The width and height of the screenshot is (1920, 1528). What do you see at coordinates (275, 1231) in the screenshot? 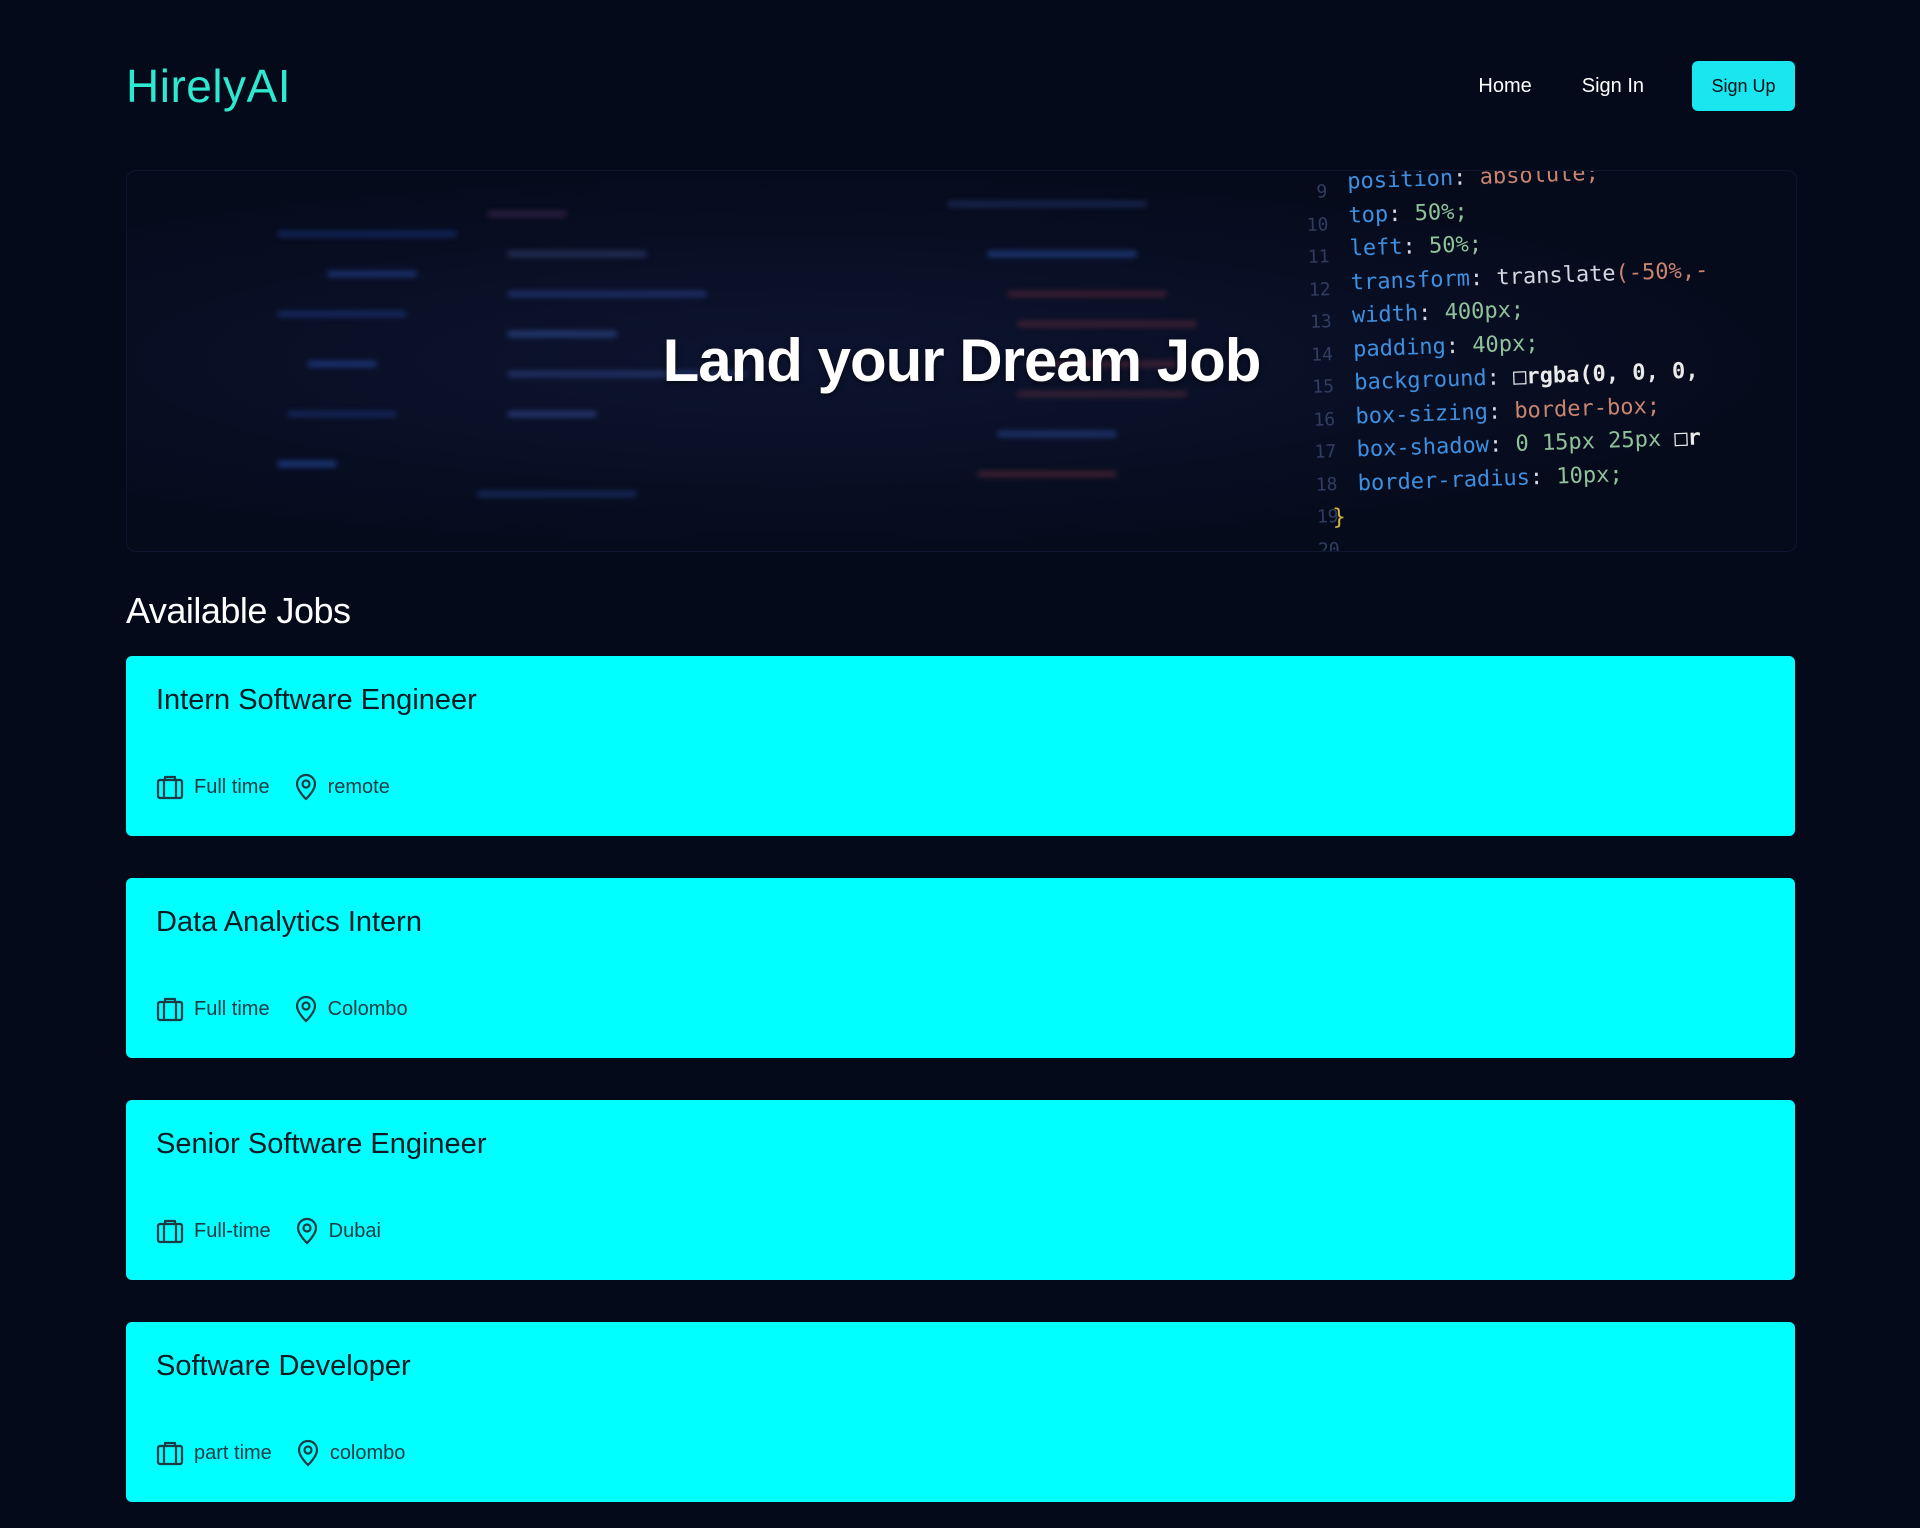
I see `job-meta: Full-time Dubai` at bounding box center [275, 1231].